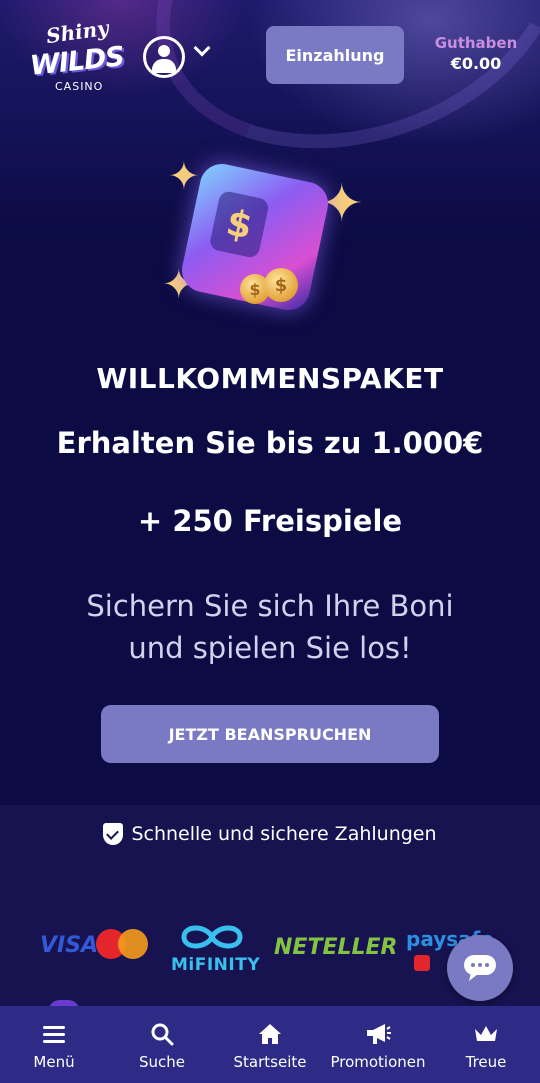 Image resolution: width=540 pixels, height=1083 pixels. Describe the element at coordinates (336, 947) in the screenshot. I see `neteller-logo: NETELLER` at that location.